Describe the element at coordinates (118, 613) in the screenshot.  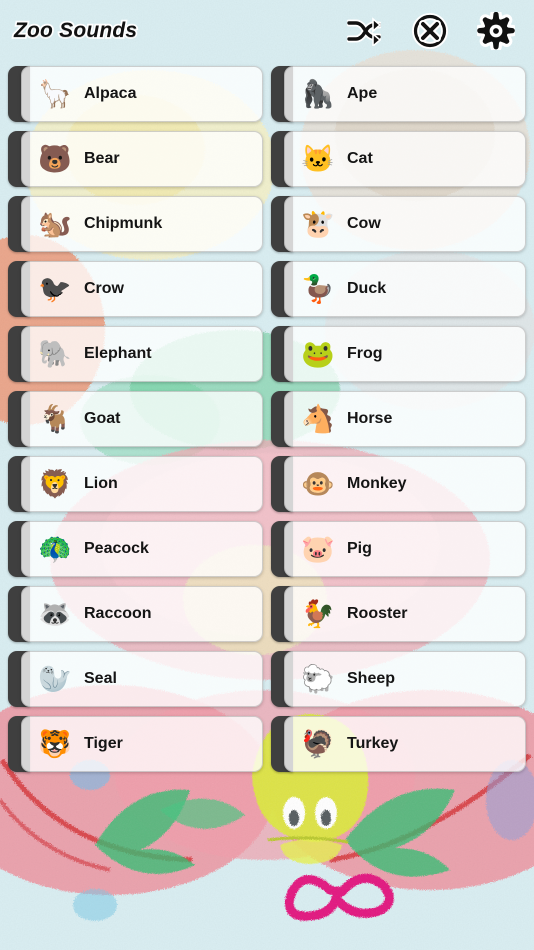
I see `sound-item-label: Raccoon` at that location.